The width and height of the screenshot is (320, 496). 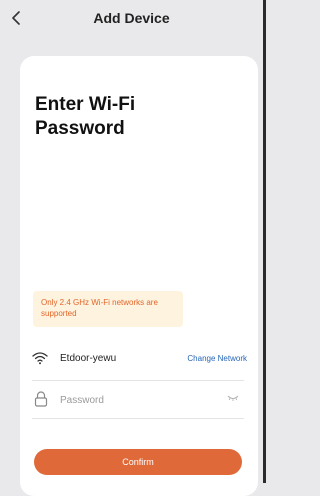 I want to click on page-heading: Enter Wi-Fi Password, so click(x=85, y=116).